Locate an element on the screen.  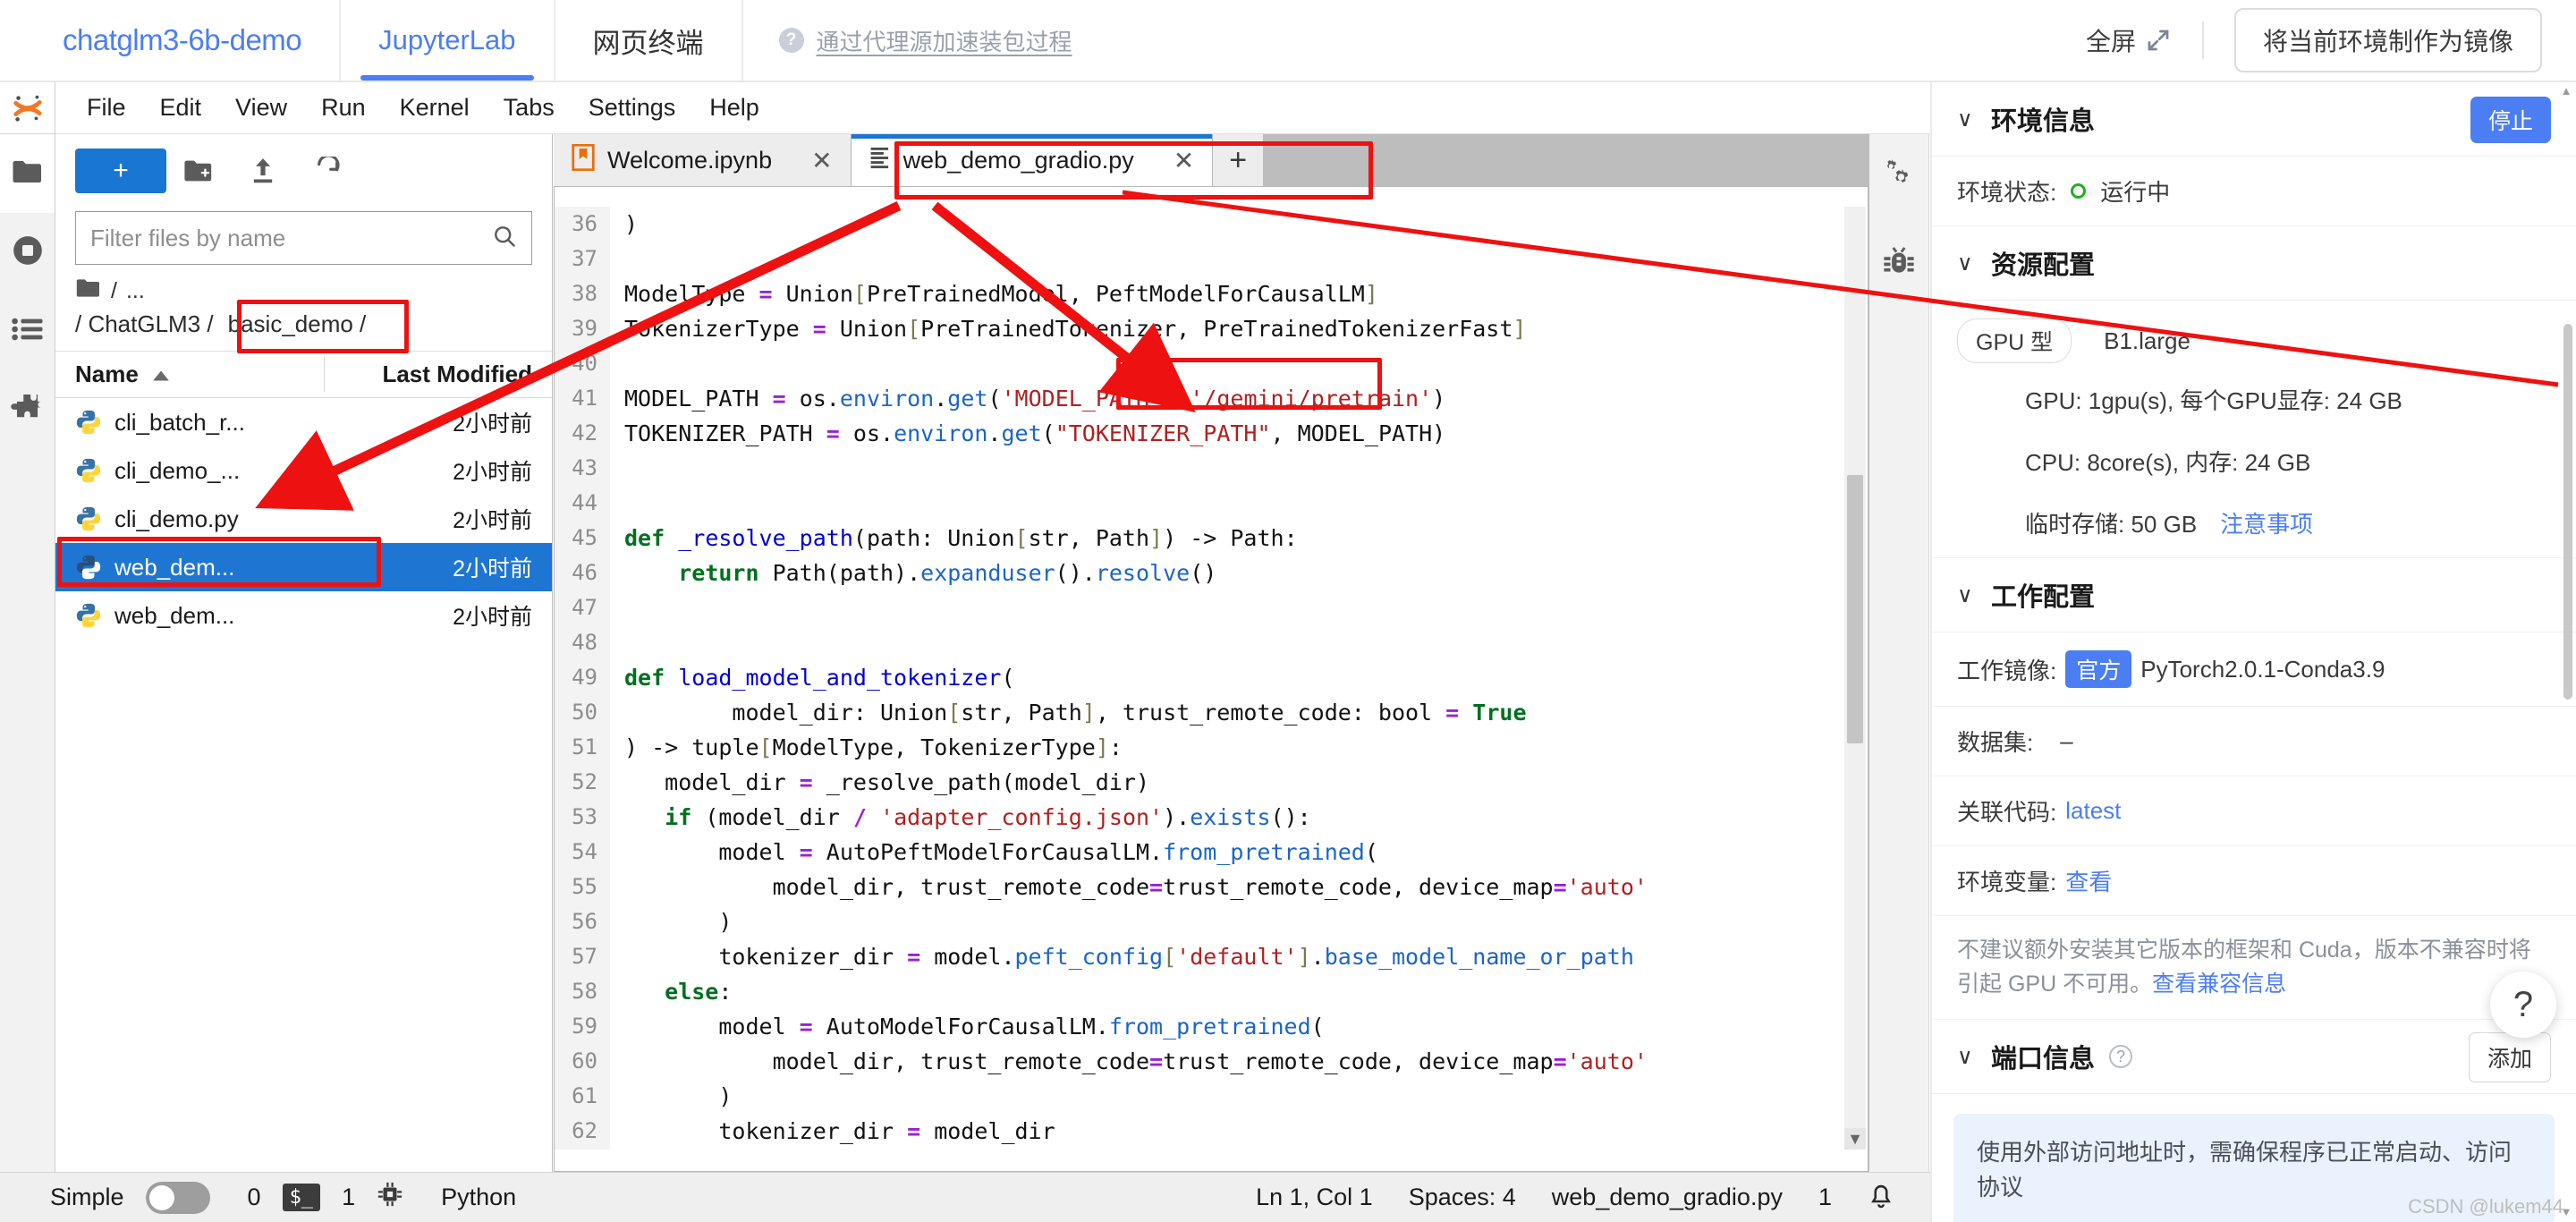
code-text: model_dir = _resolve_path(model_dir) is located at coordinates (879, 782).